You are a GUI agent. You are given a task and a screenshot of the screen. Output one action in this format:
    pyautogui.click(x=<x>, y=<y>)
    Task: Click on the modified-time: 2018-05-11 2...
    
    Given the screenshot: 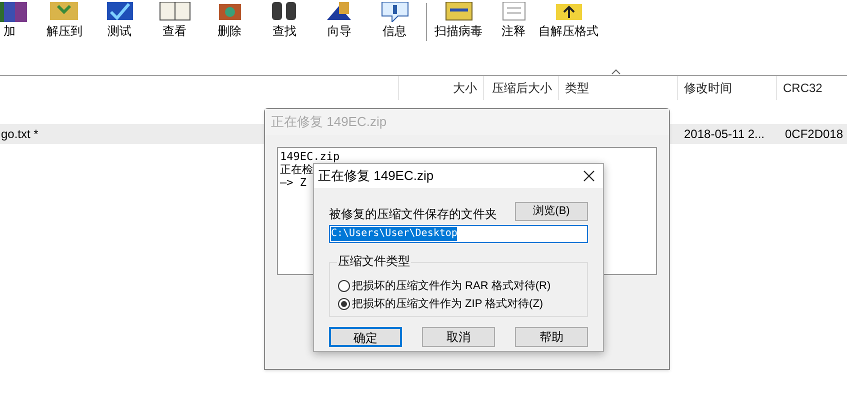 What is the action you would take?
    pyautogui.click(x=724, y=134)
    